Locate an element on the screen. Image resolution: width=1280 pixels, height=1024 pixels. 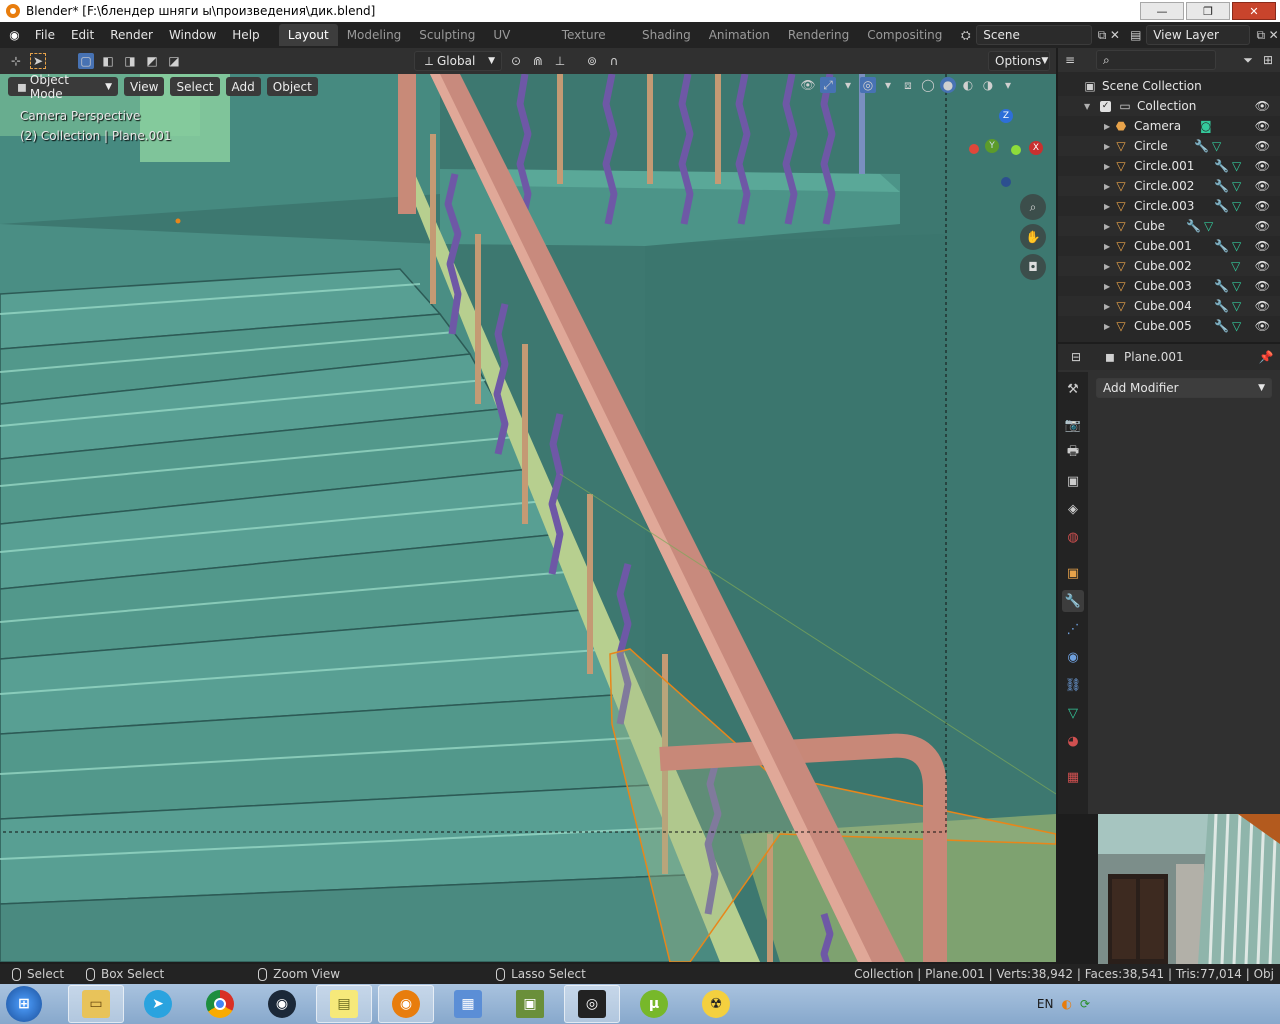
tab-animation: Animation is located at coordinates (739, 35).